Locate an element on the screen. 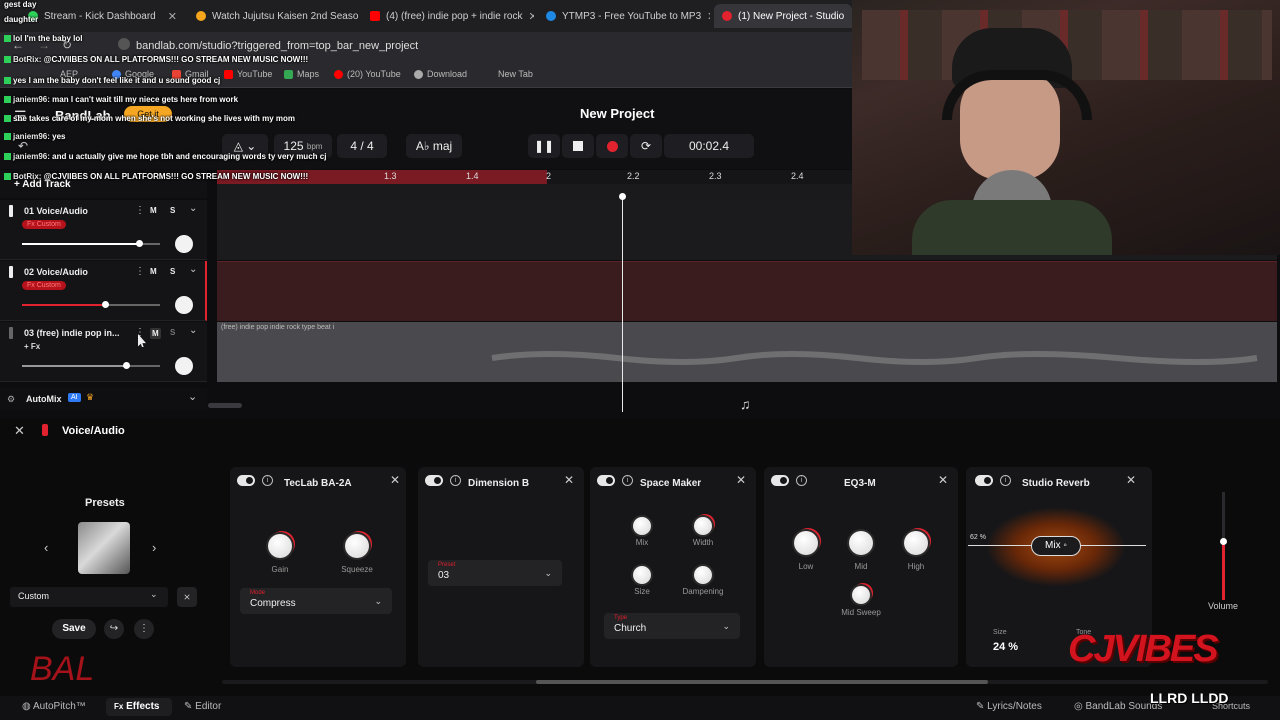 Image resolution: width=1280 pixels, height=720 pixels. bookmark-youtube: YouTube is located at coordinates (248, 74).